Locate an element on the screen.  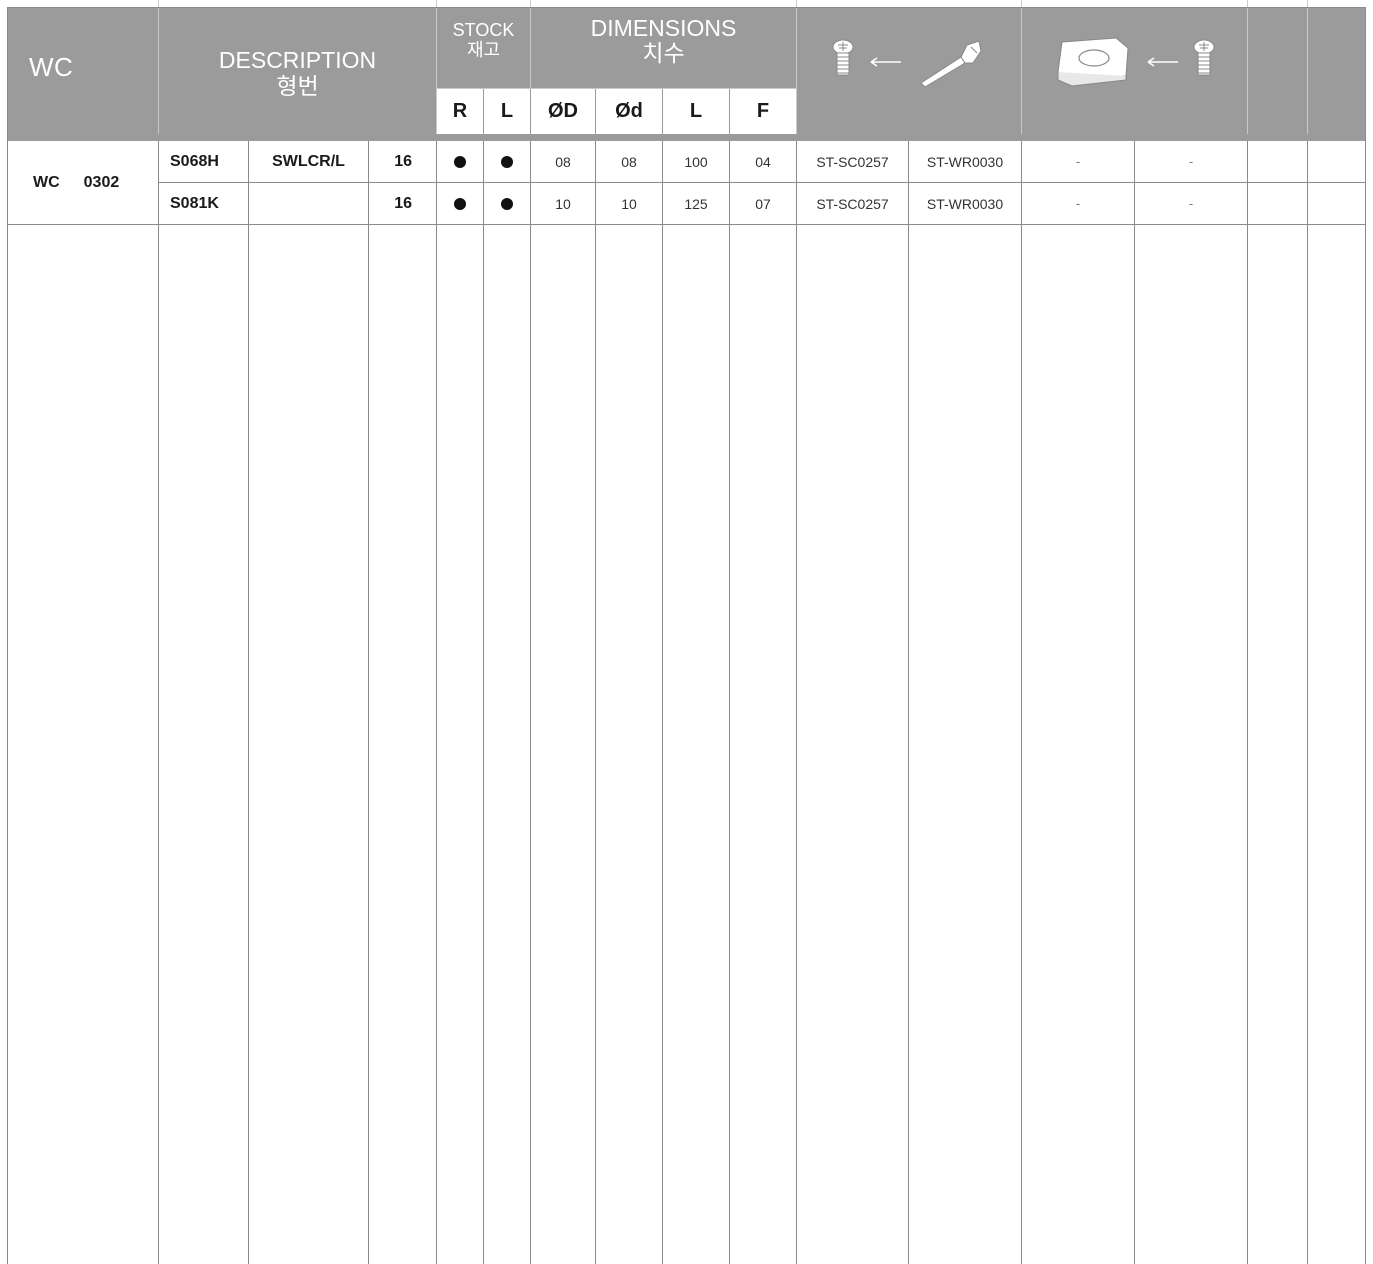
group-size: 0302 is located at coordinates (101, 182).